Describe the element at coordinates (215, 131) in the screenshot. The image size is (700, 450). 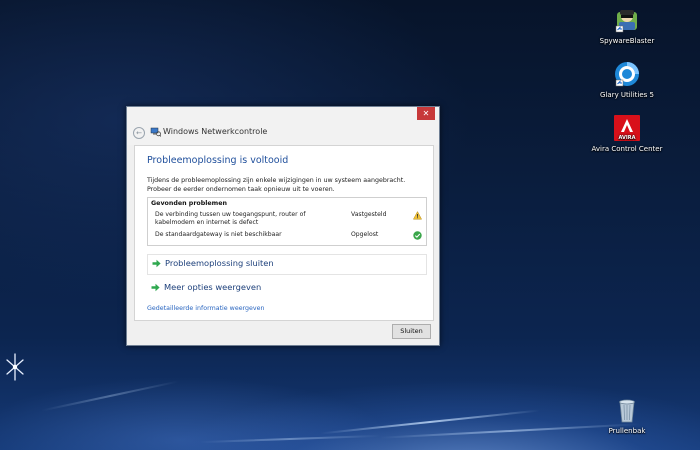
I see `window-title: Windows Netwerkcontrole` at that location.